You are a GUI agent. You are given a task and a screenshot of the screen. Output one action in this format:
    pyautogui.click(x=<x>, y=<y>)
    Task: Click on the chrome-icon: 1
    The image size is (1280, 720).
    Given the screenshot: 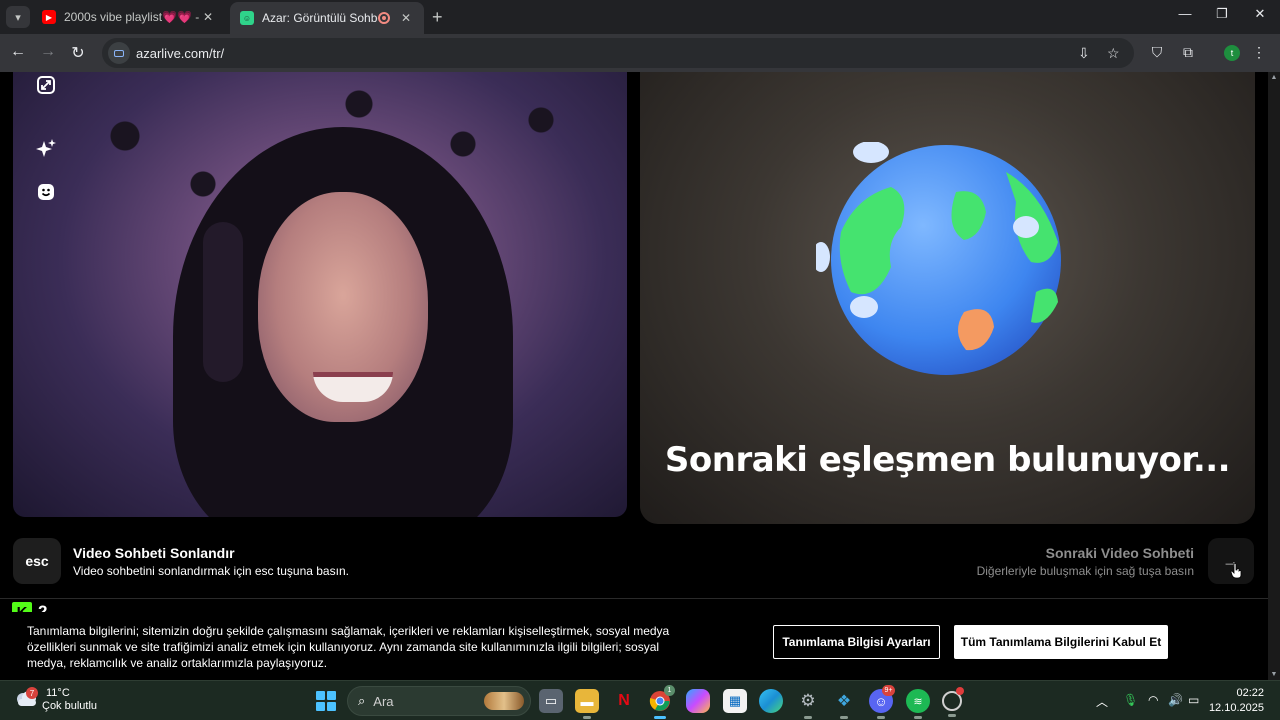 What is the action you would take?
    pyautogui.click(x=661, y=702)
    